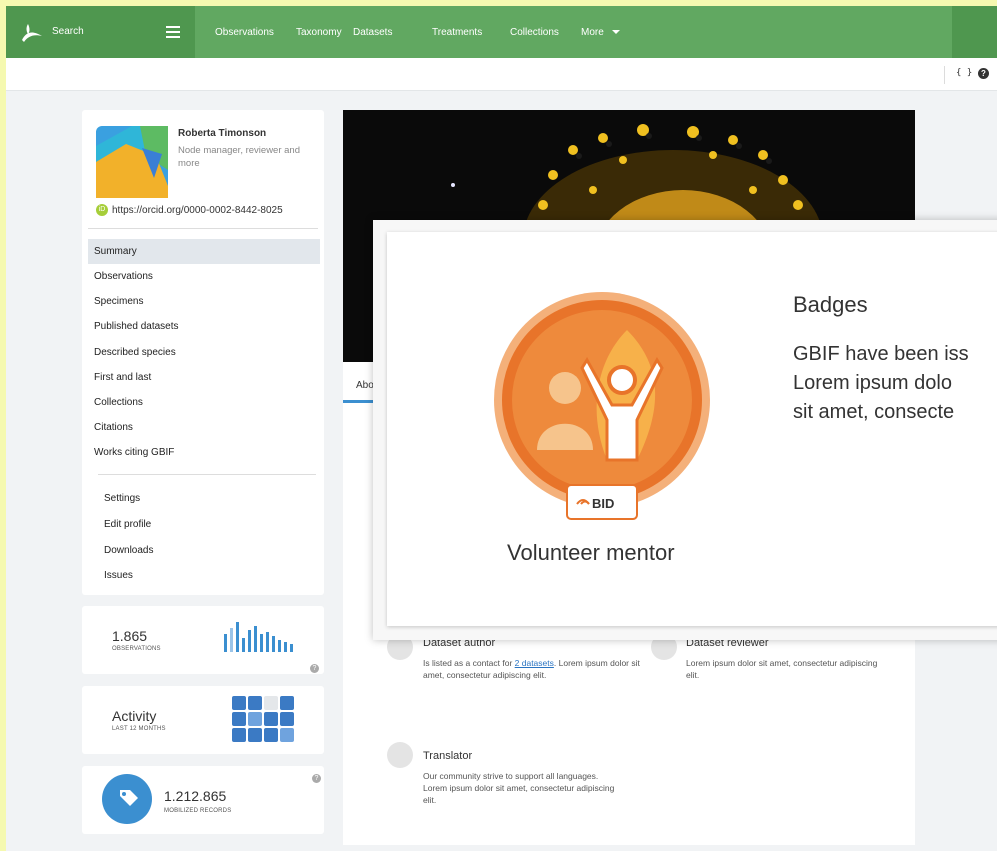  I want to click on menu-collections: Collections, so click(204, 402).